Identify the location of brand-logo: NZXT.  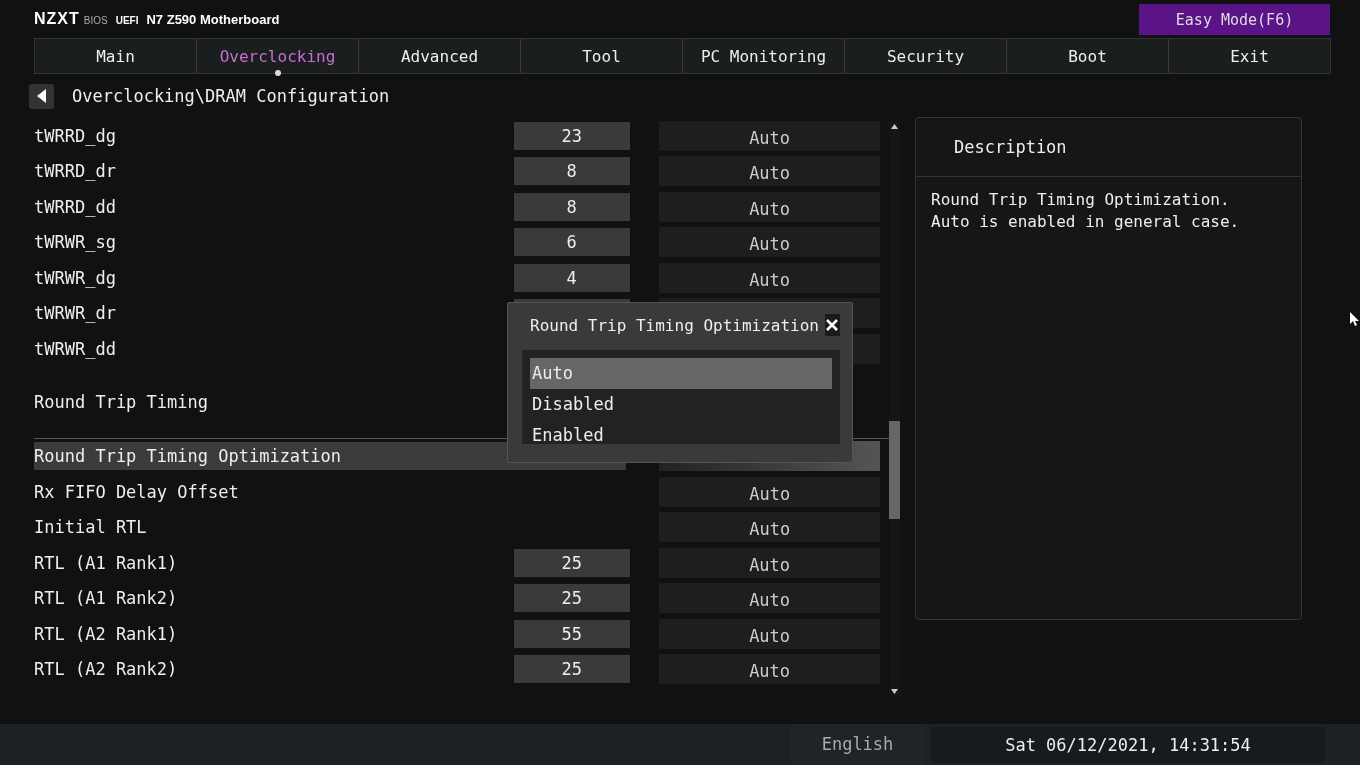
(57, 19).